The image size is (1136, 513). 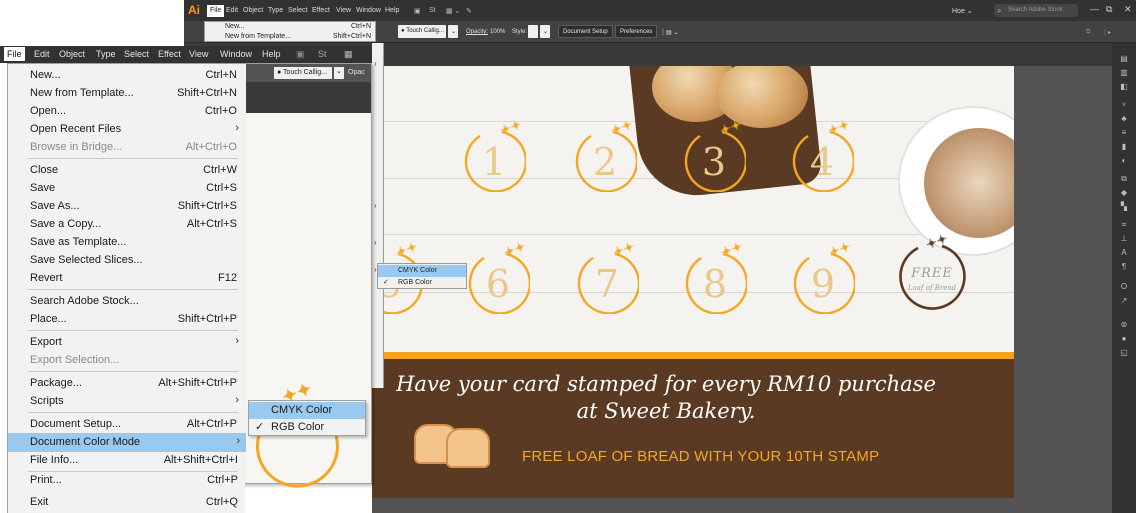 I want to click on menu-item-package: Package... Alt+Shift+Ctrl+P, so click(x=189, y=383).